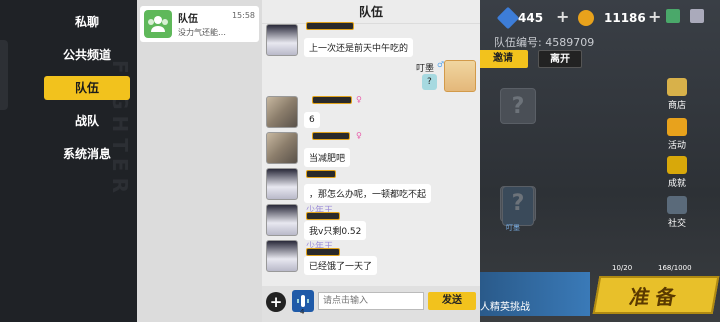 This screenshot has height=322, width=720. What do you see at coordinates (562, 16) in the screenshot?
I see `add-gems-icon: +` at bounding box center [562, 16].